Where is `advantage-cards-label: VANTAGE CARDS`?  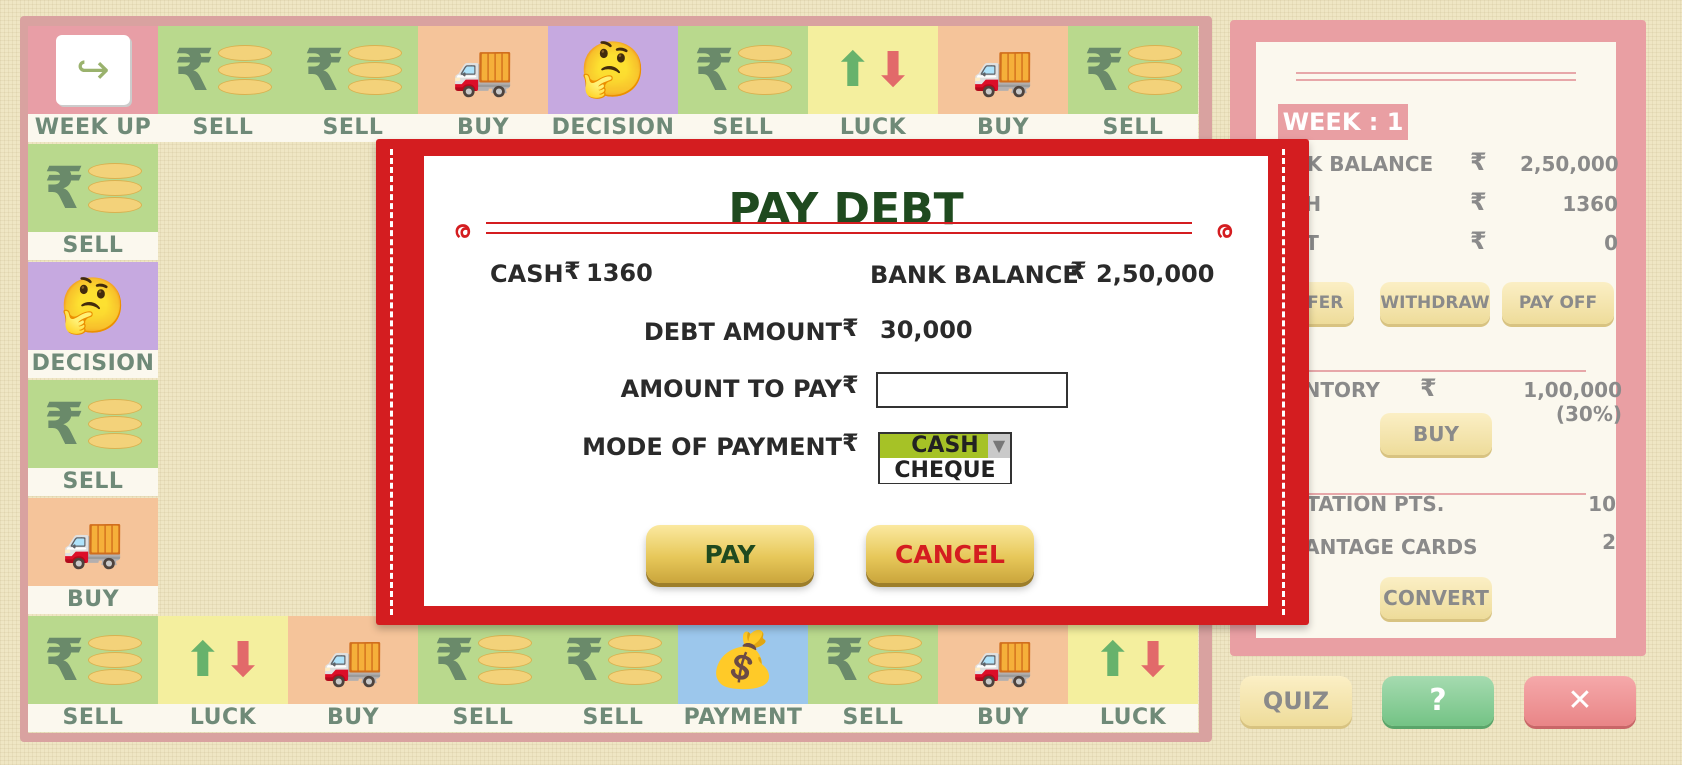
advantage-cards-label: VANTAGE CARDS is located at coordinates (1384, 547).